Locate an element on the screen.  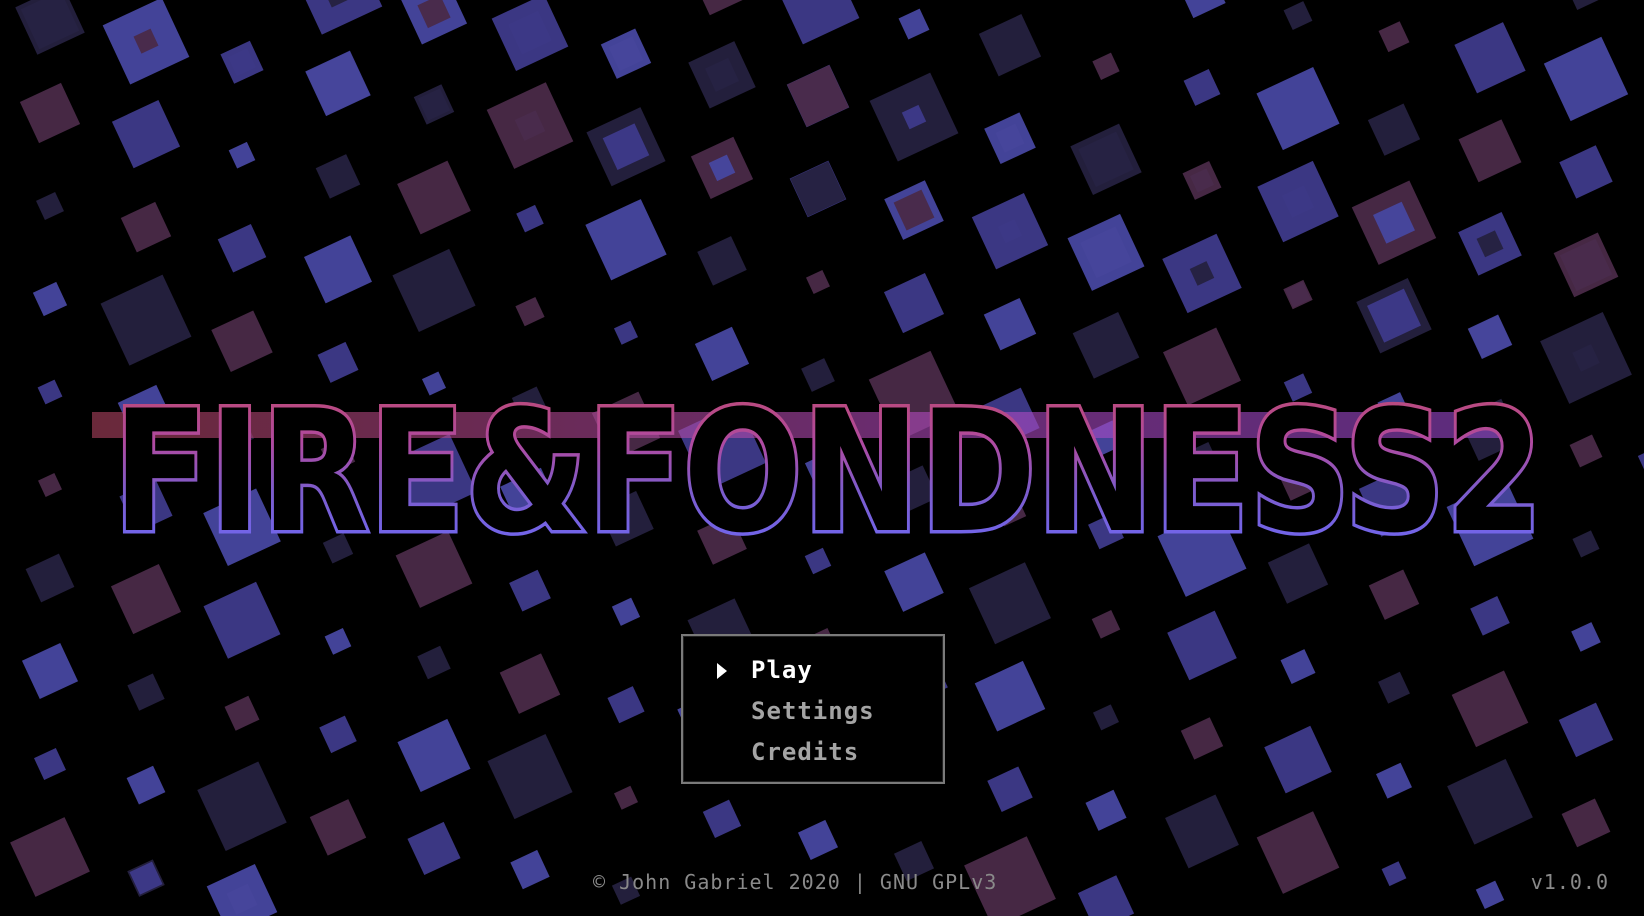
menu-item-play: Play is located at coordinates (782, 670).